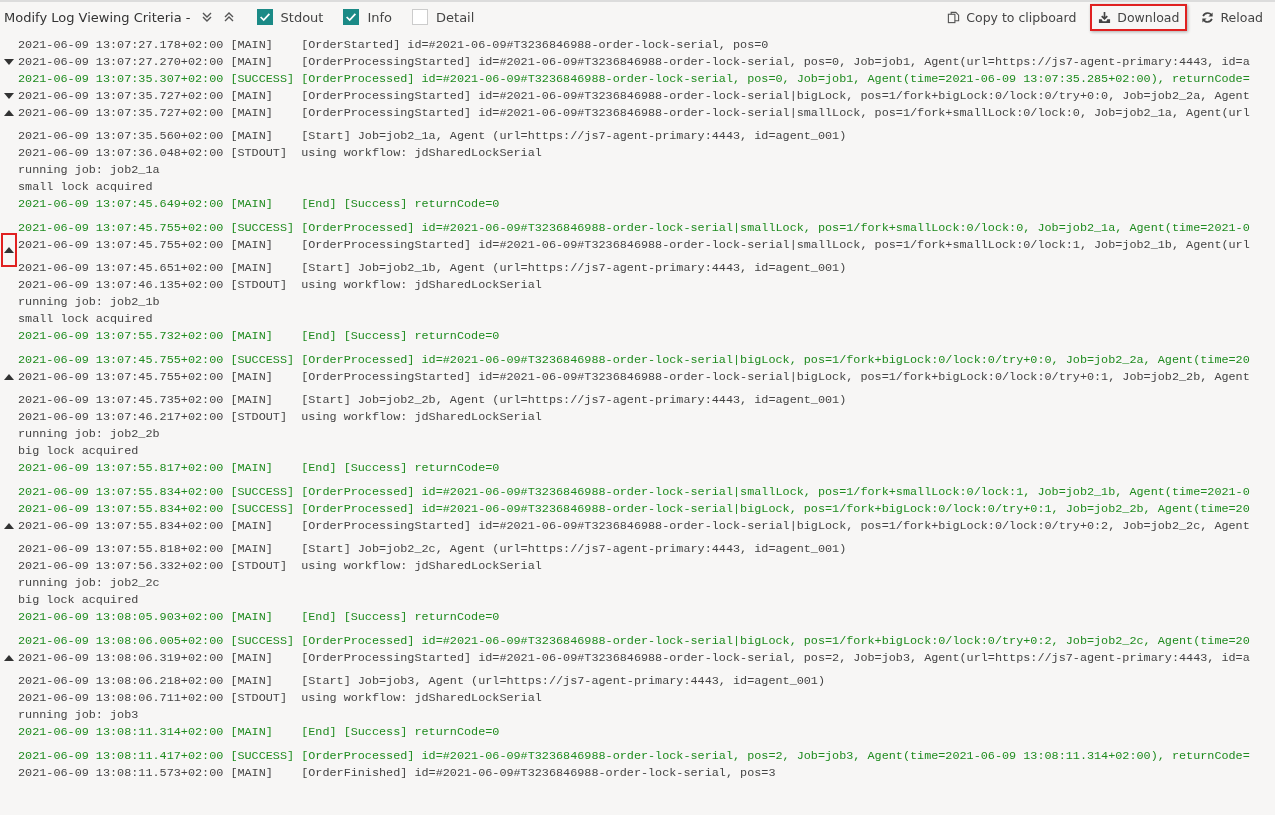  Describe the element at coordinates (121, 284) in the screenshot. I see `log-timestamp: 2021-06-09 13:07:46.135+02:00` at that location.